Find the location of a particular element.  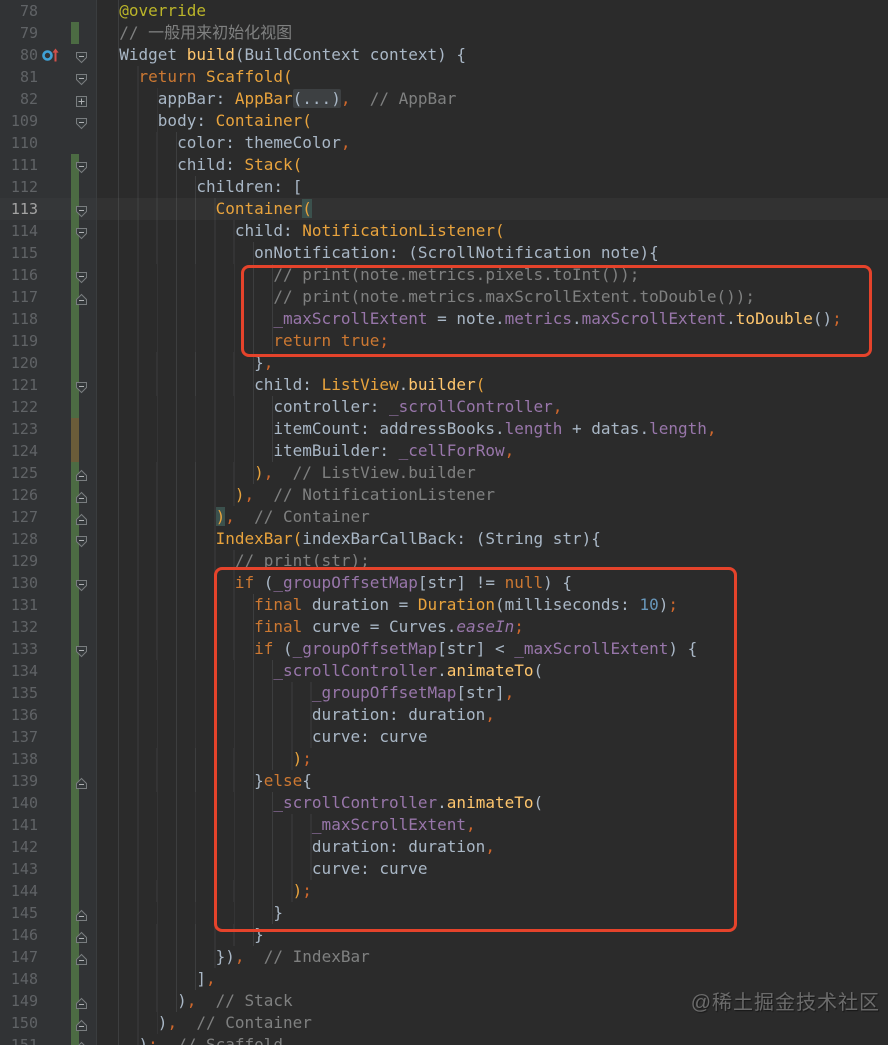

line-number: 133 is located at coordinates (19, 649).